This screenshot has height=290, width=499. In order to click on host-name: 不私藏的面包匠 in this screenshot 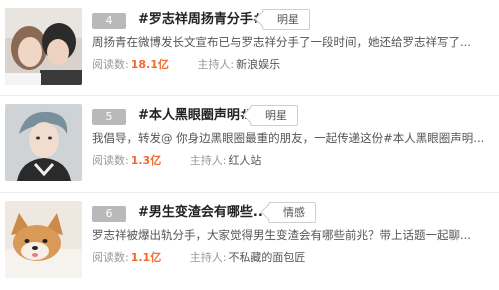, I will do `click(266, 257)`.